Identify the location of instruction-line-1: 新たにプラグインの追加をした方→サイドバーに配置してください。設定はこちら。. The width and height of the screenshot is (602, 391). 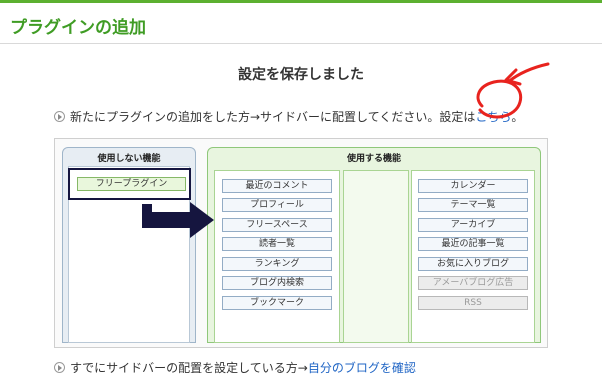
(296, 116).